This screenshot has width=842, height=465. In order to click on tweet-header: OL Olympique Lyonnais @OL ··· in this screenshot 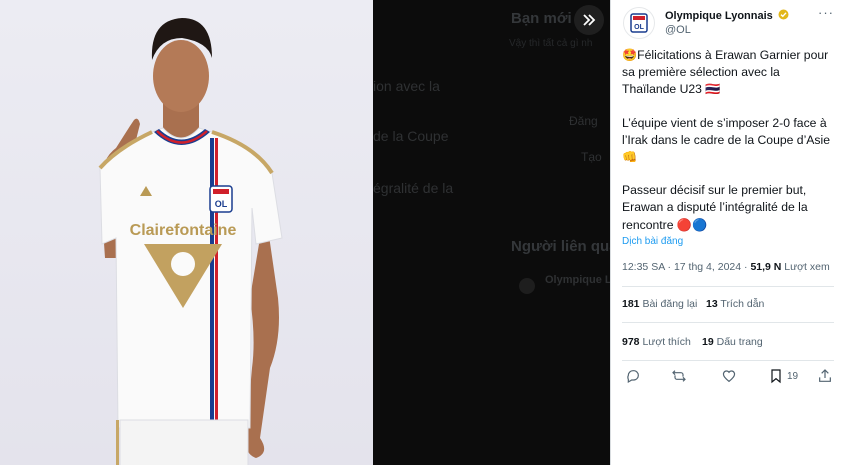, I will do `click(728, 23)`.